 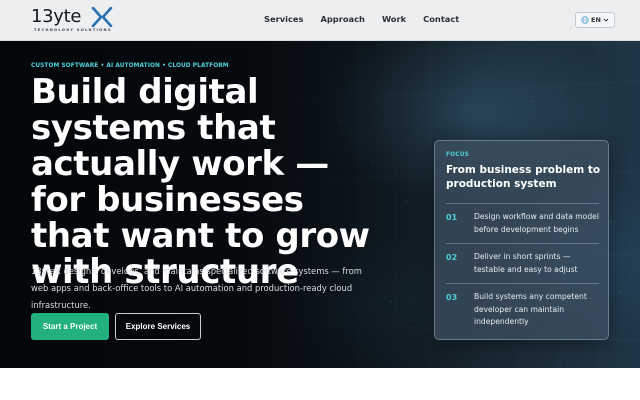 I want to click on explore-services-button: Explore Services, so click(x=158, y=326).